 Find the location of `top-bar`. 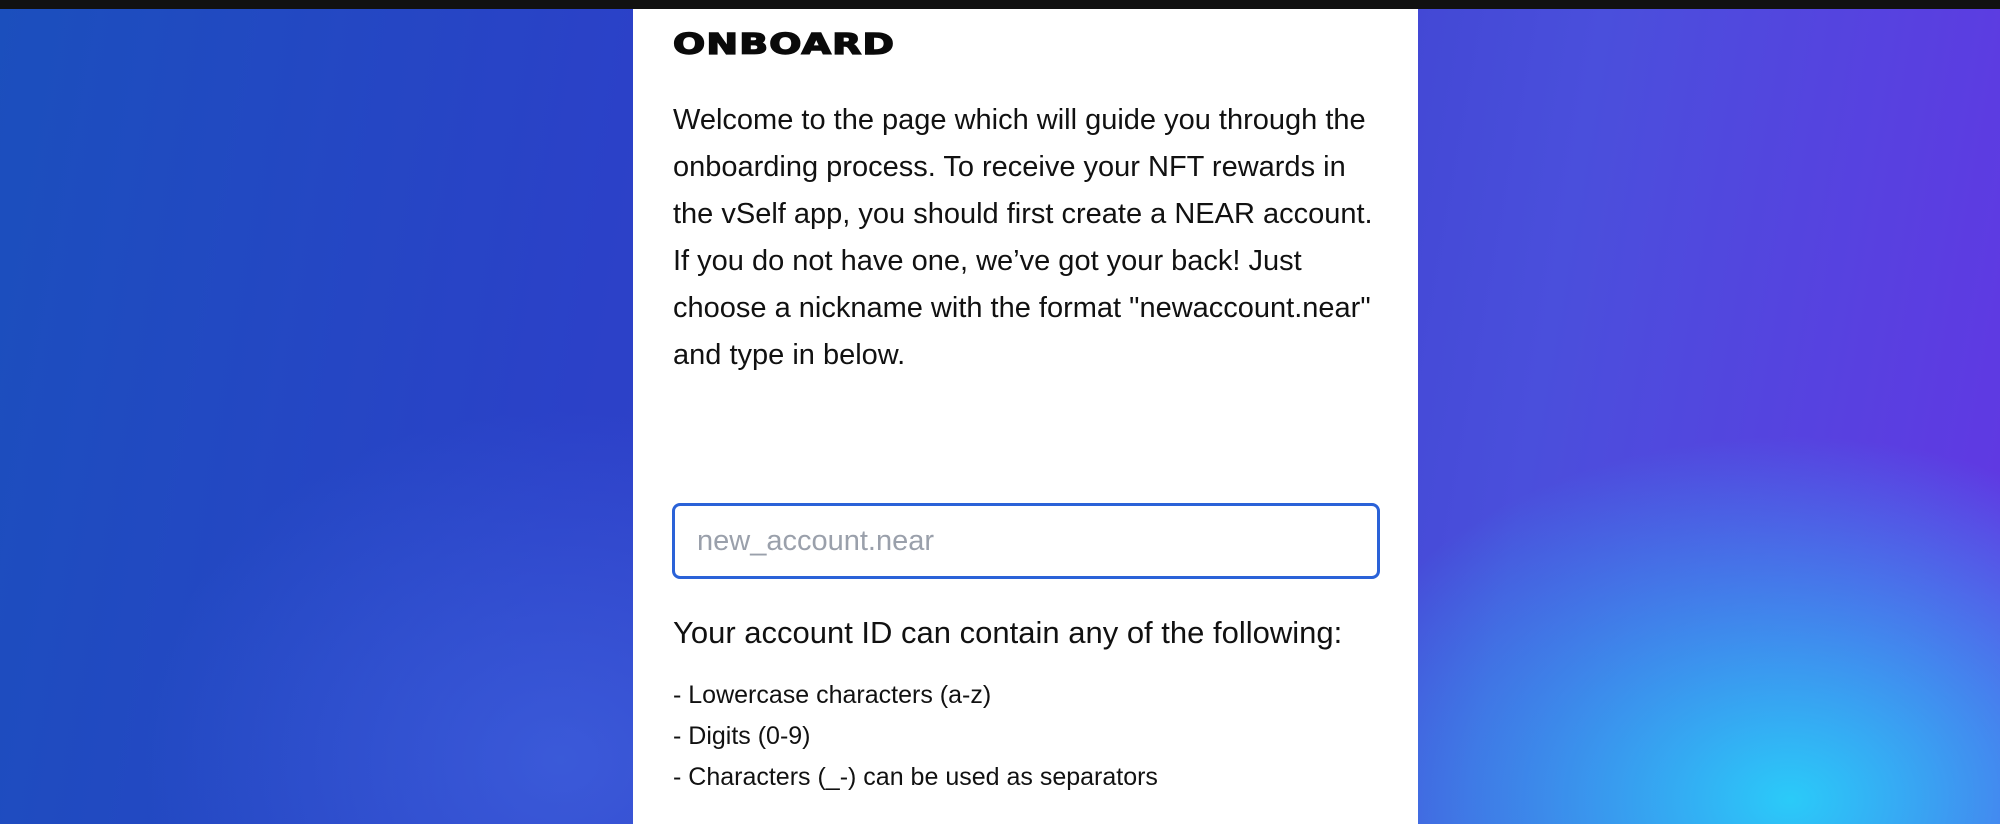

top-bar is located at coordinates (1000, 4).